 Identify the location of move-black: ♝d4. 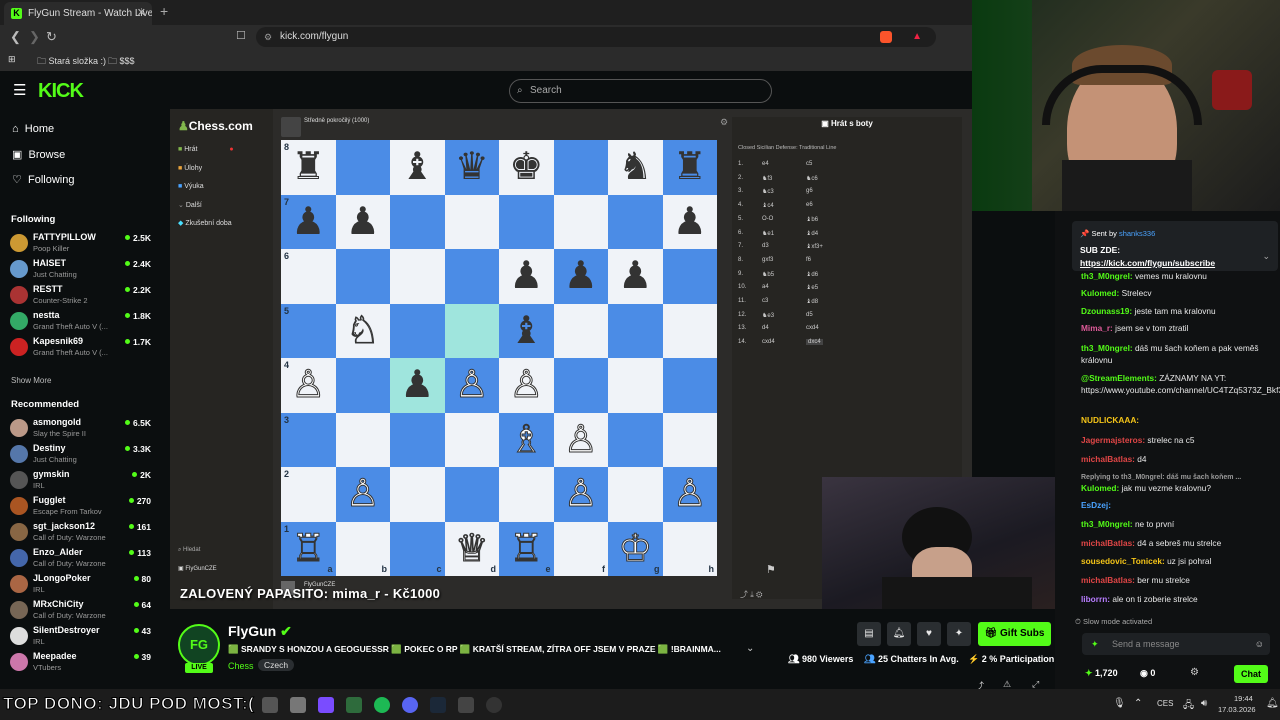
(812, 233).